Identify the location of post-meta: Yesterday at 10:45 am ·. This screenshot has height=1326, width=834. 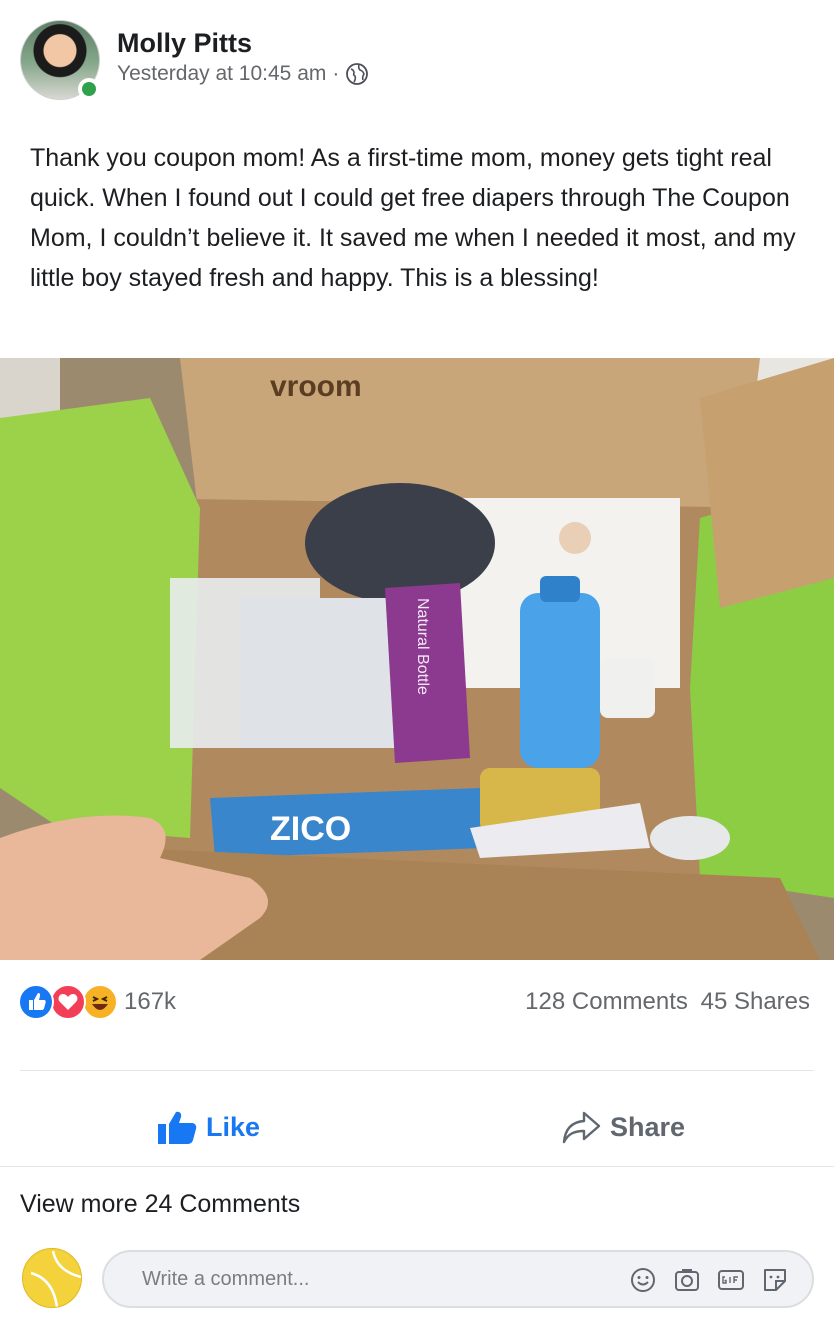
(243, 74).